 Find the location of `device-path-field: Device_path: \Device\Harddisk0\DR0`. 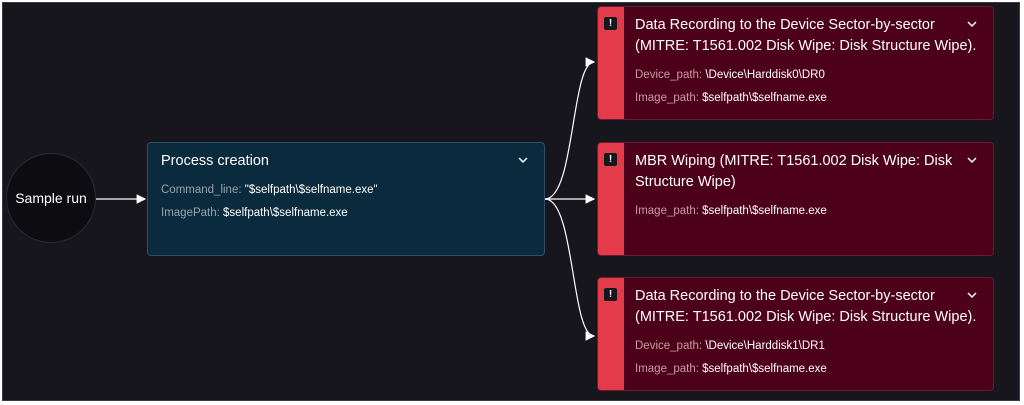

device-path-field: Device_path: \Device\Harddisk0\DR0 is located at coordinates (730, 75).